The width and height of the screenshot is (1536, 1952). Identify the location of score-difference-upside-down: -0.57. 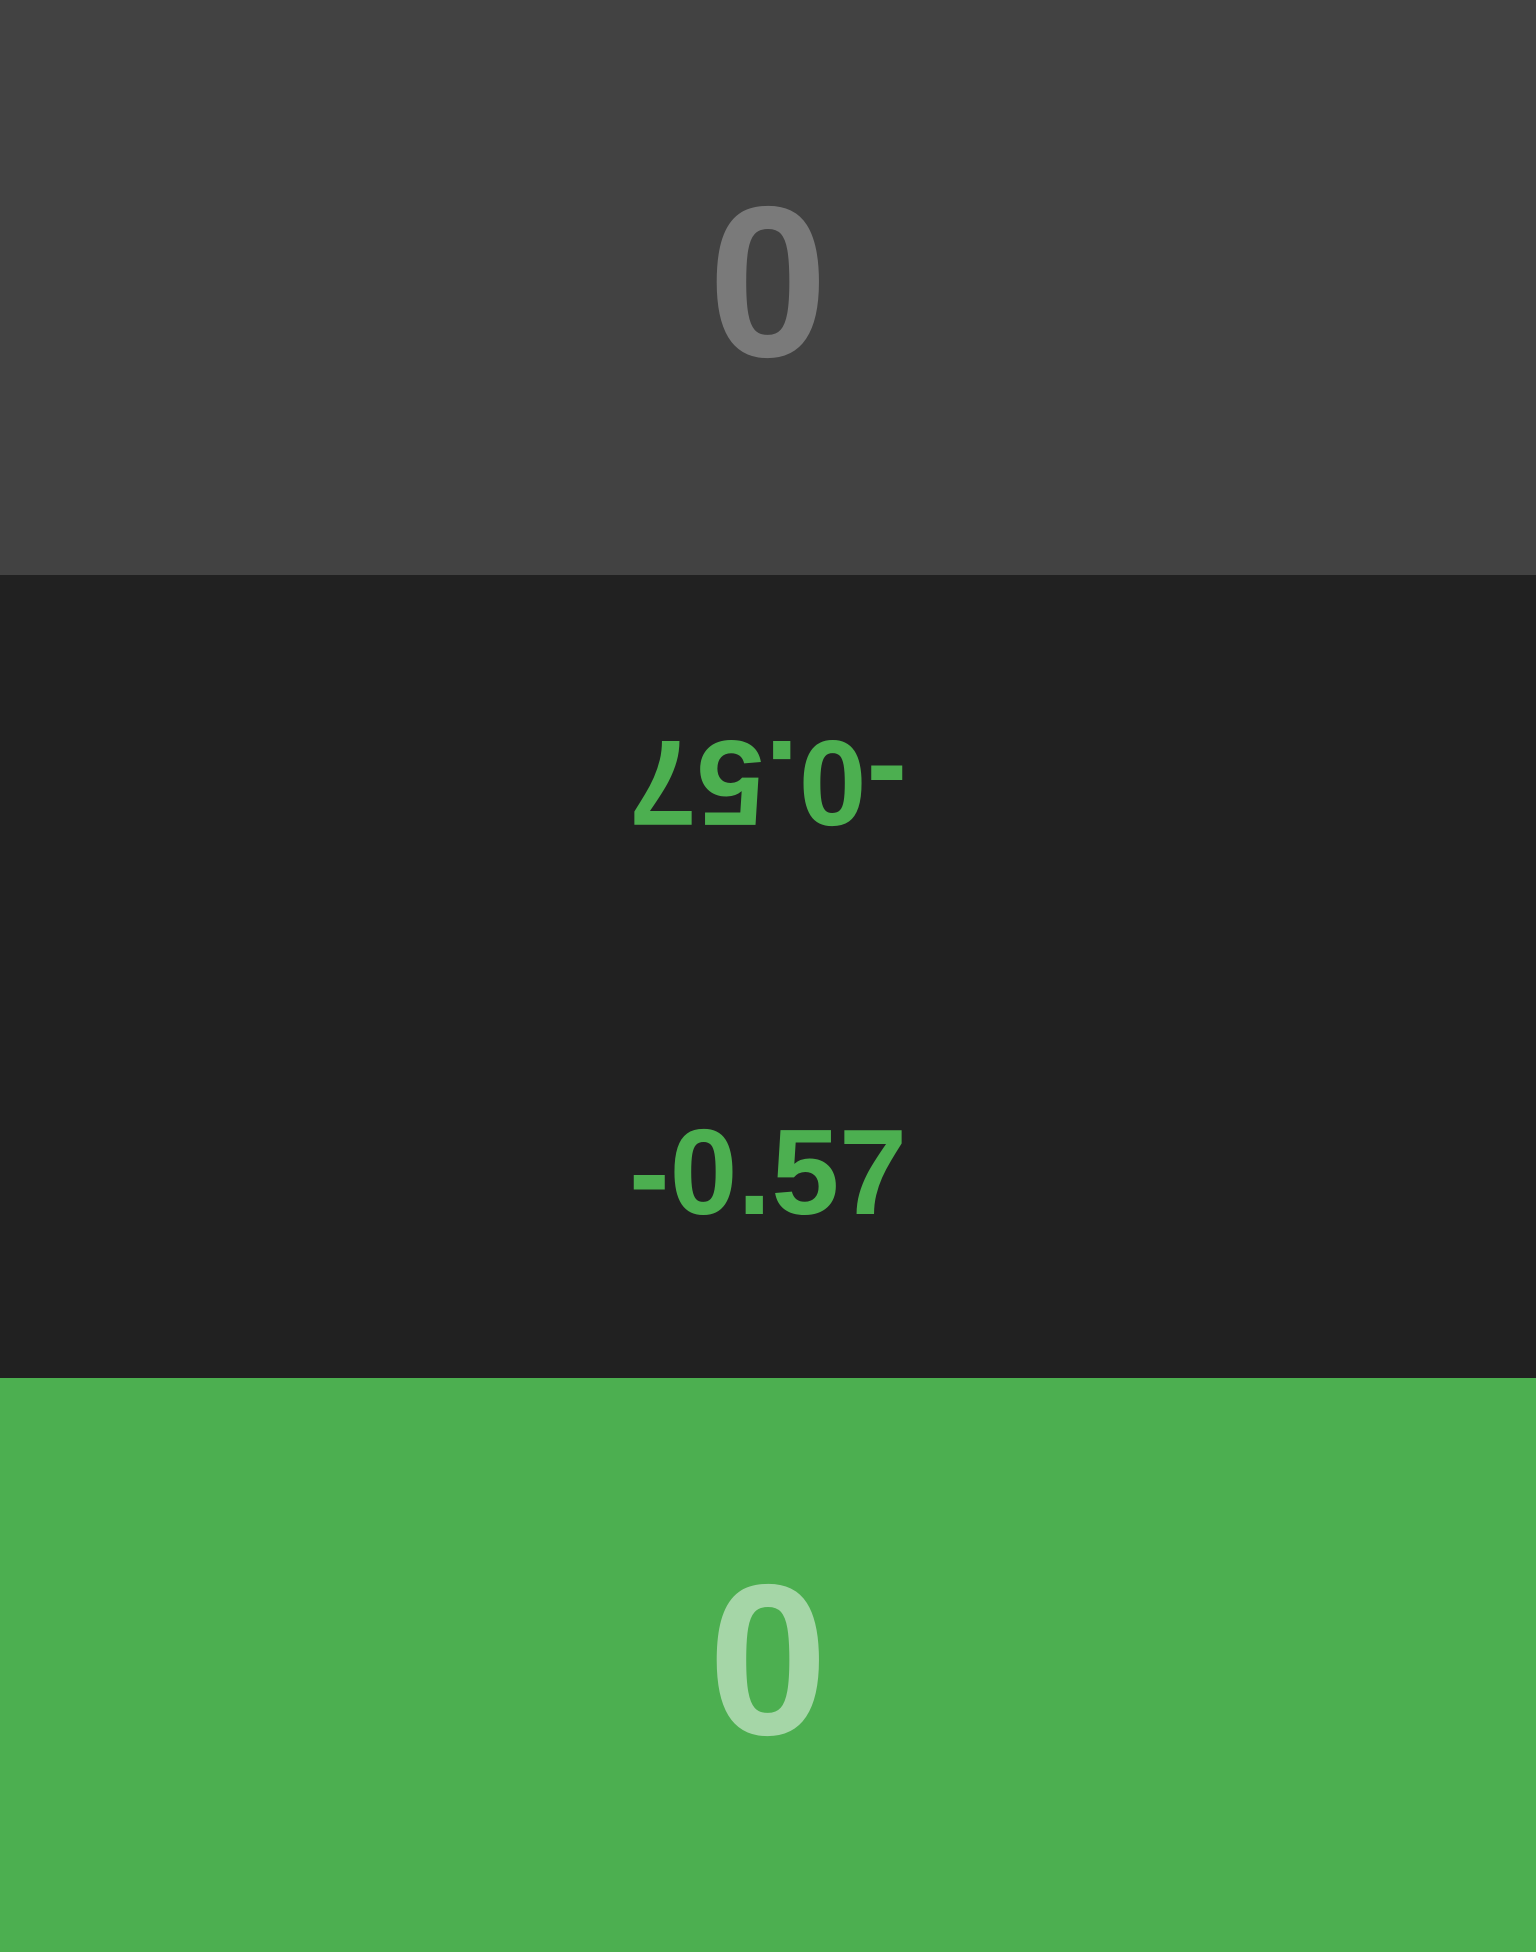
(768, 783).